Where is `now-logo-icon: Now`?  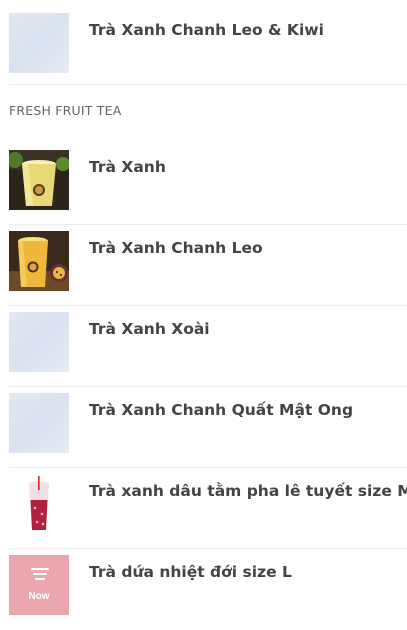 now-logo-icon: Now is located at coordinates (39, 585).